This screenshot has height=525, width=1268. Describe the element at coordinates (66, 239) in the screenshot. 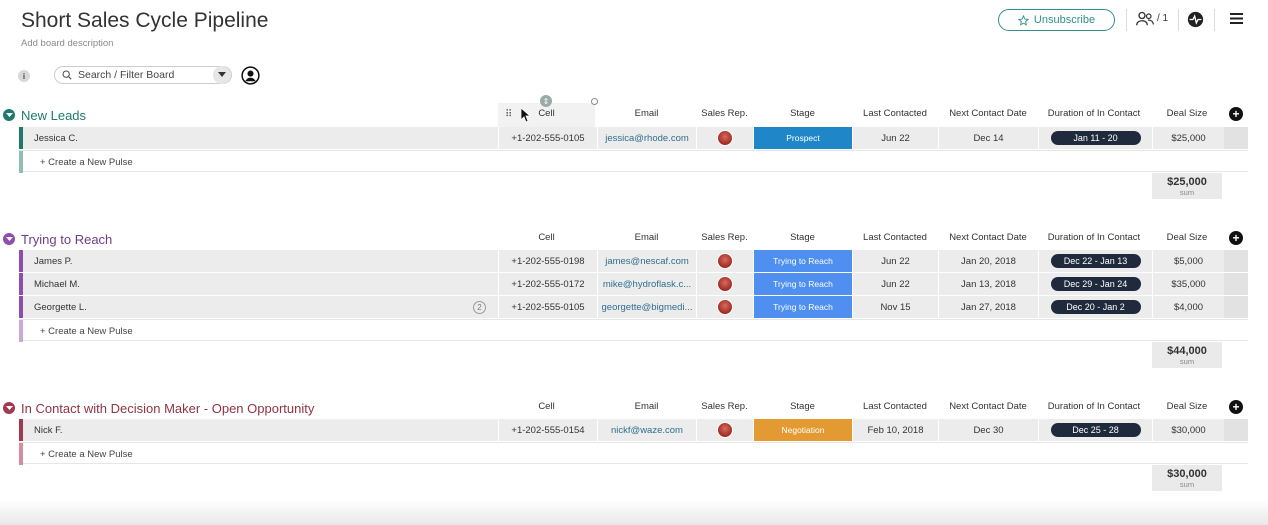

I see `group-title: Trying to Reach` at that location.